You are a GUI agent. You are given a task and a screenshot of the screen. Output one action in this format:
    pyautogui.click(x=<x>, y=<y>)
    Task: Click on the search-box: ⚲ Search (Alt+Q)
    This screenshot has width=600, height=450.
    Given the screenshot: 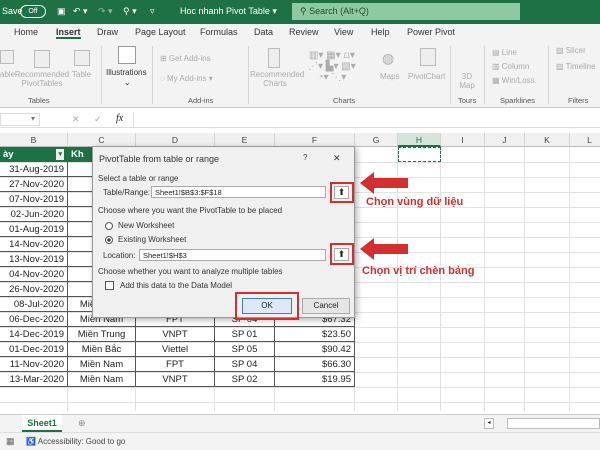 What is the action you would take?
    pyautogui.click(x=406, y=11)
    